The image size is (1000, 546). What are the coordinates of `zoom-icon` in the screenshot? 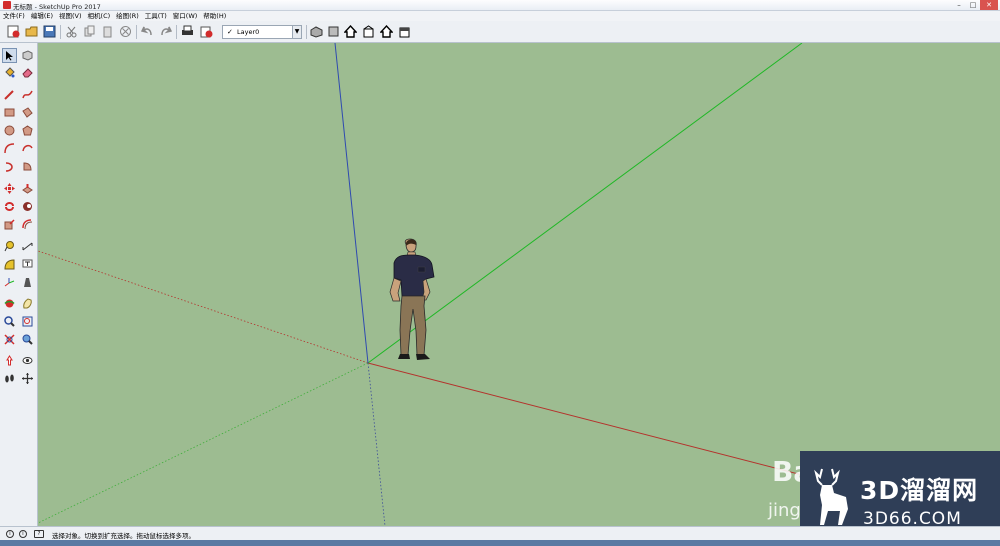 It's located at (9, 321).